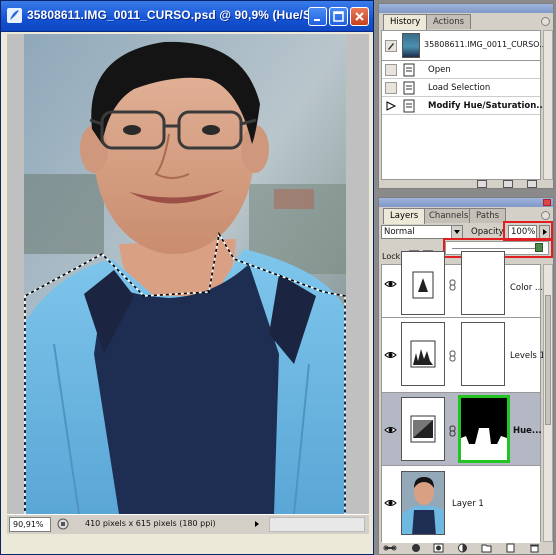 The image size is (556, 555). Describe the element at coordinates (486, 548) in the screenshot. I see `new-group-icon` at that location.